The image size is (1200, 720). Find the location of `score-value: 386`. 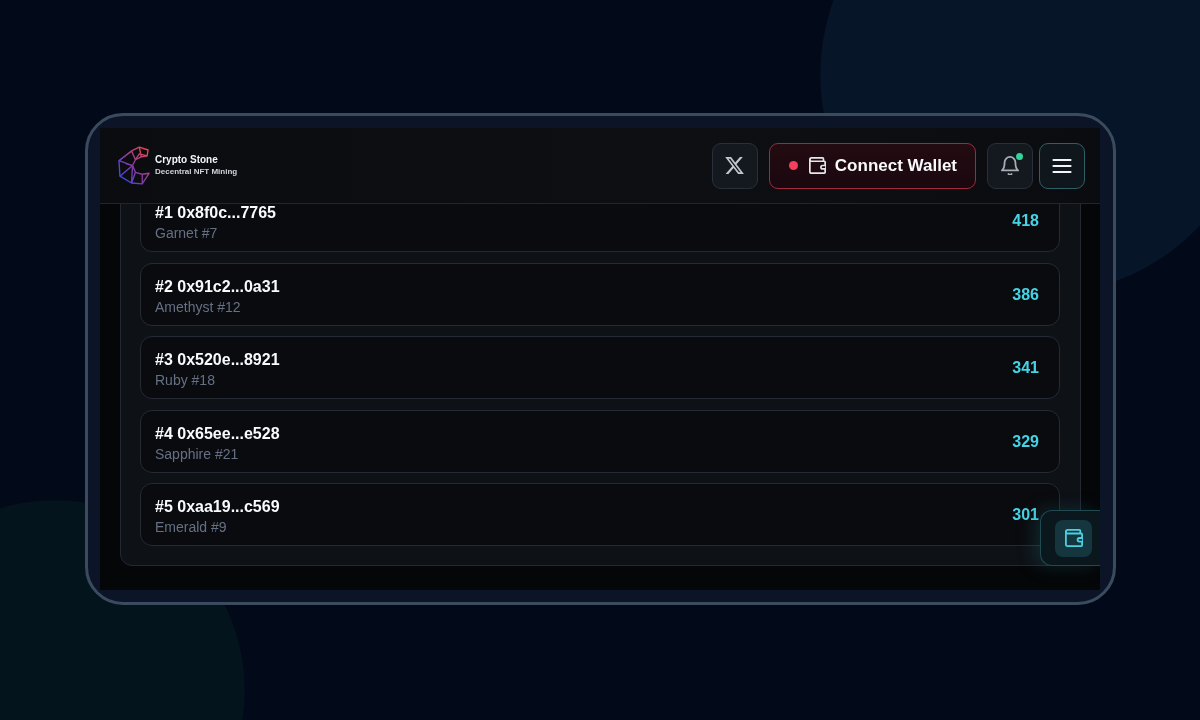

score-value: 386 is located at coordinates (1025, 294).